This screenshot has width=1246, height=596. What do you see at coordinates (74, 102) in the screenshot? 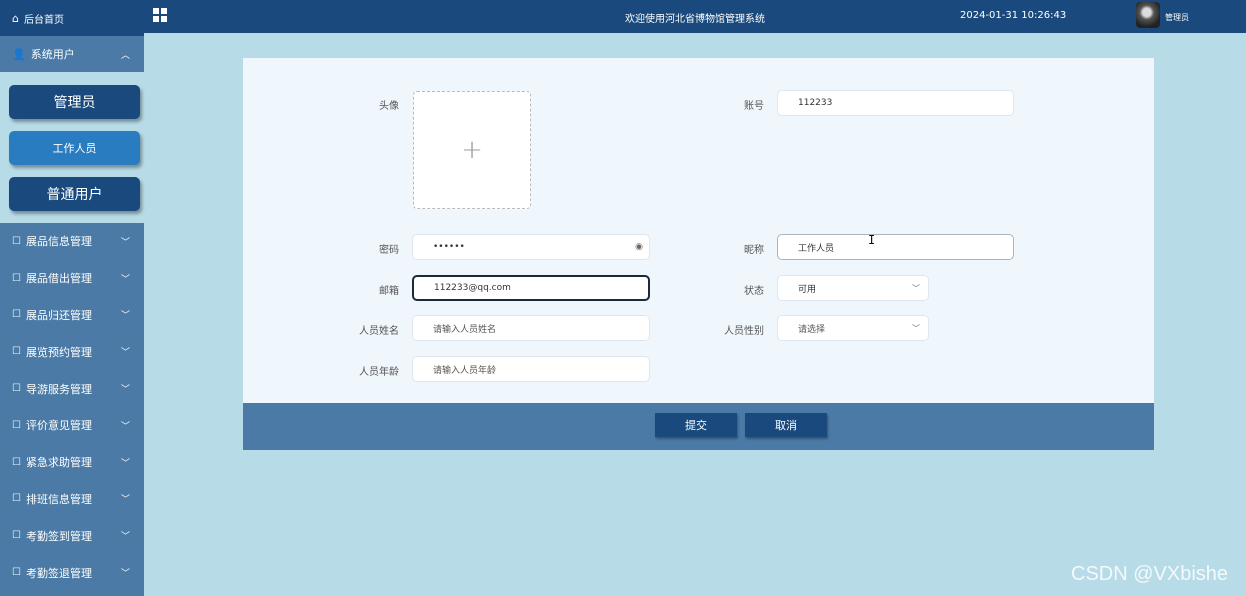
I see `sidebar-sub-admin: 管理员` at bounding box center [74, 102].